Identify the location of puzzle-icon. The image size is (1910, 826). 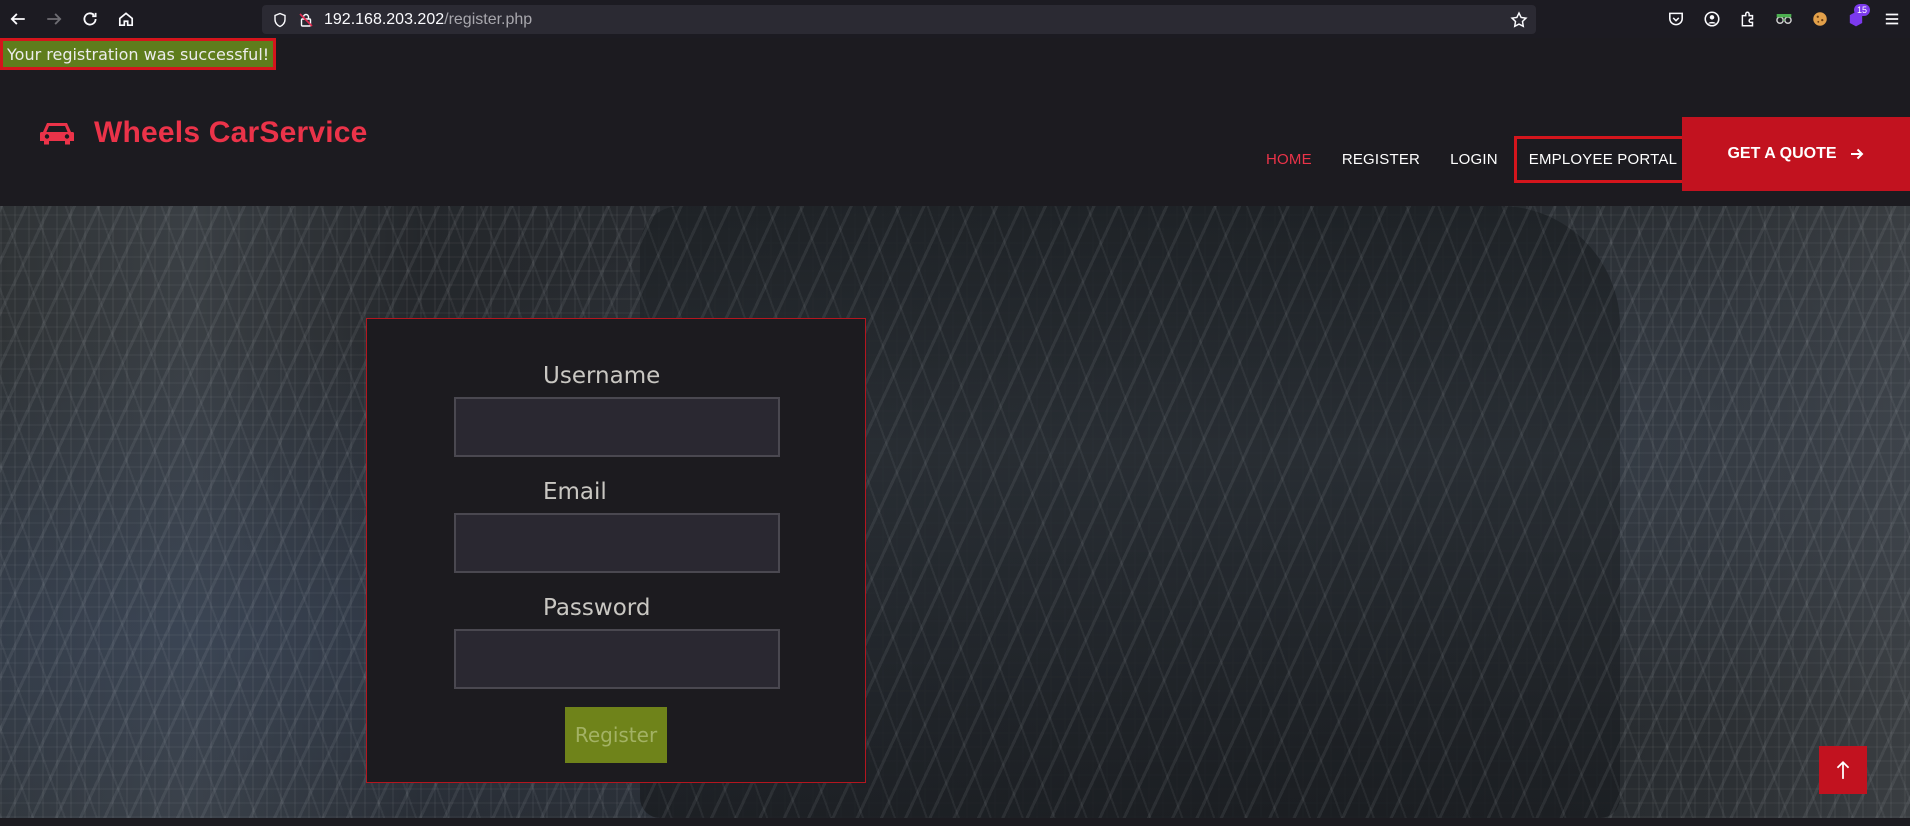
(1747, 19).